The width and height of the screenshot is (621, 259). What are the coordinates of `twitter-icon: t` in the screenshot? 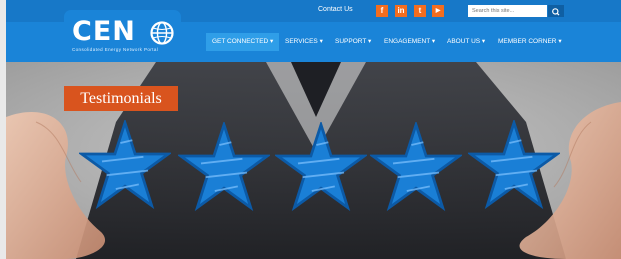 It's located at (420, 11).